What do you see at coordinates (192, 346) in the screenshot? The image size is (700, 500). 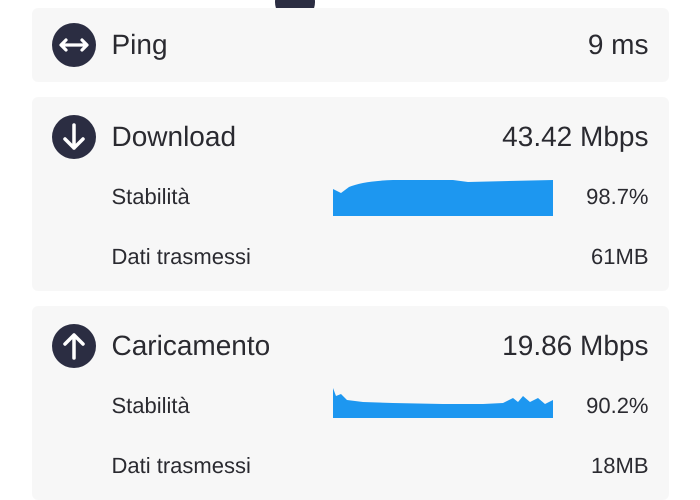 I see `metric-label: Caricamento` at bounding box center [192, 346].